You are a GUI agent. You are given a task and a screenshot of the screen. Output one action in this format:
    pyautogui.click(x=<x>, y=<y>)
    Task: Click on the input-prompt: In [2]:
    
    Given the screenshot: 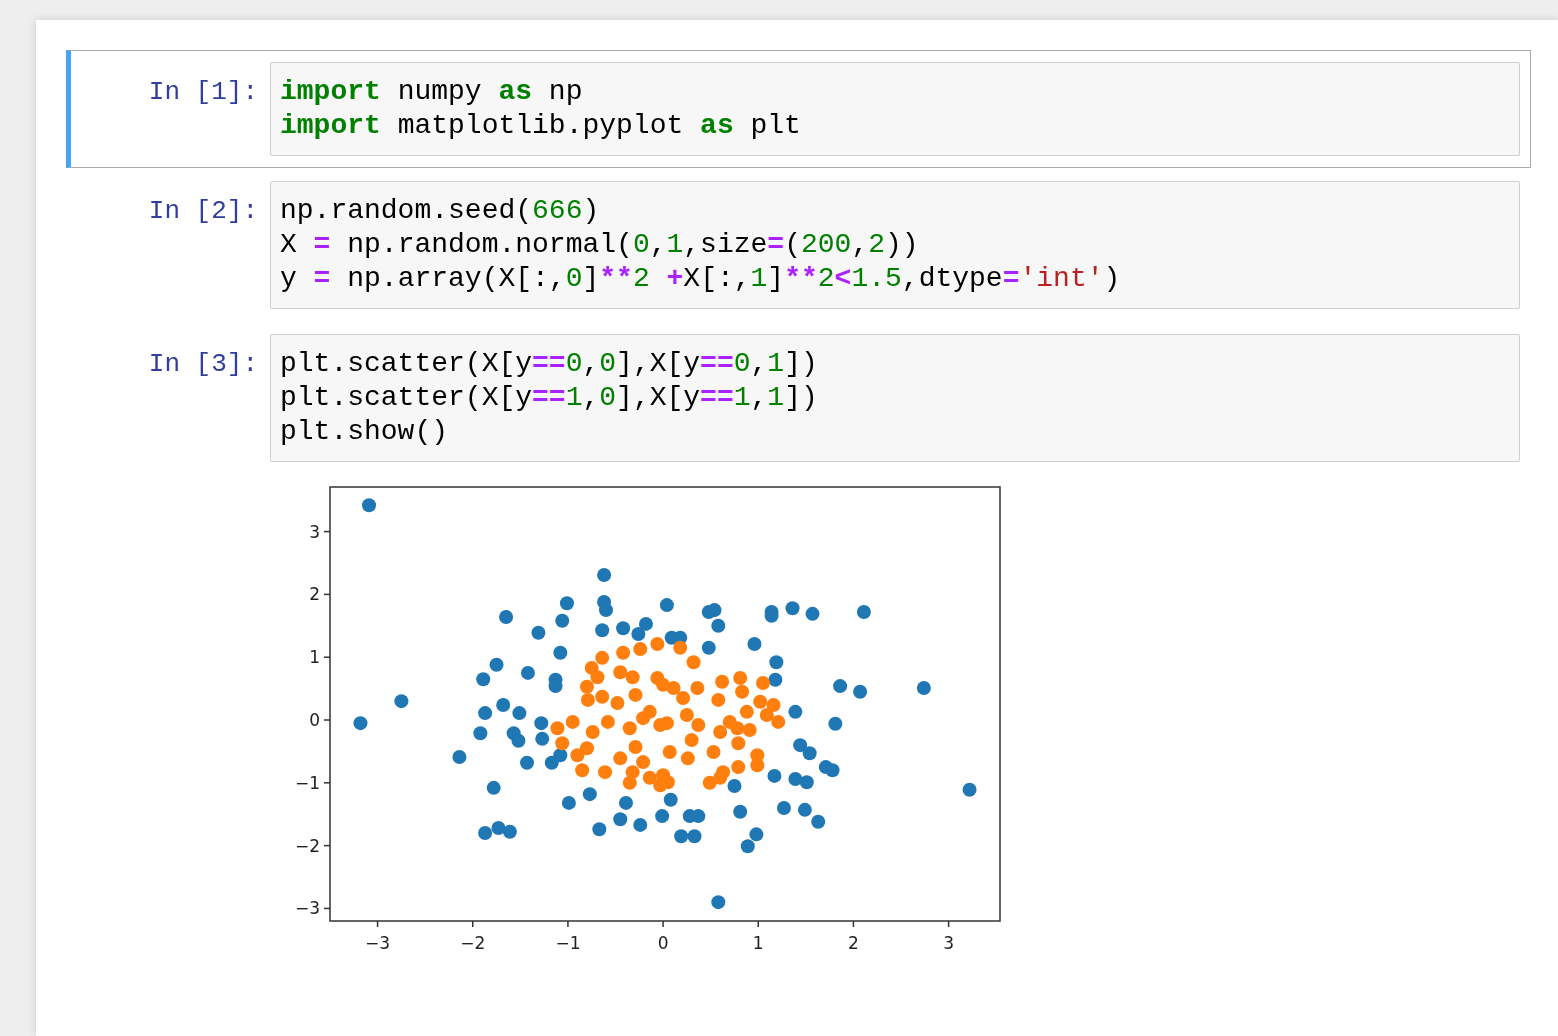 What is the action you would take?
    pyautogui.click(x=203, y=211)
    